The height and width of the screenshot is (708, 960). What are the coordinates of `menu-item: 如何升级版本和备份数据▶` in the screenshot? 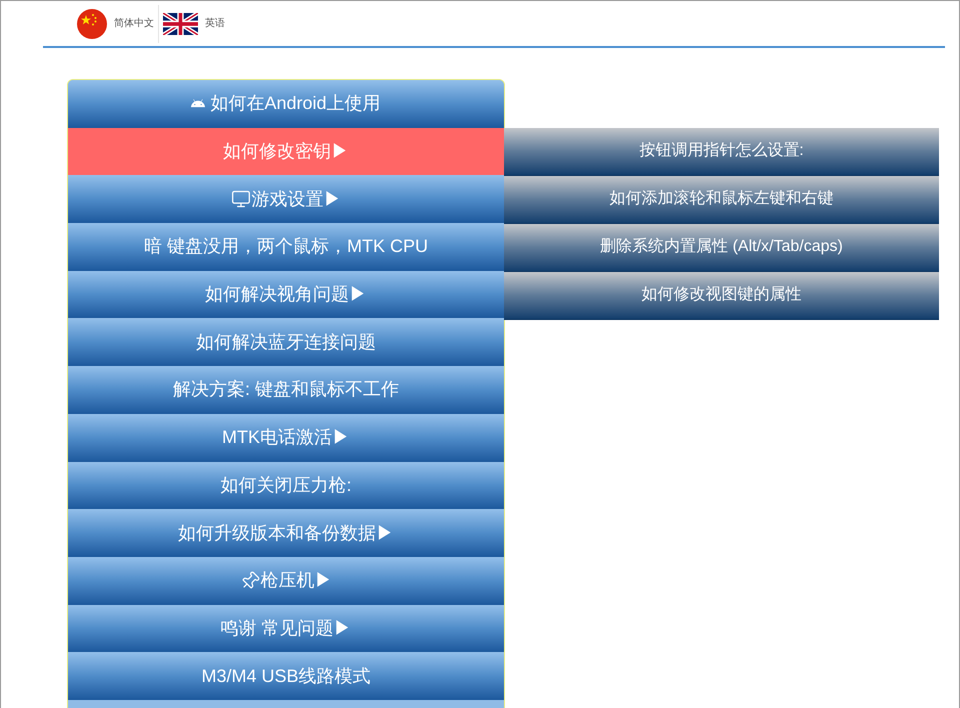 It's located at (286, 533).